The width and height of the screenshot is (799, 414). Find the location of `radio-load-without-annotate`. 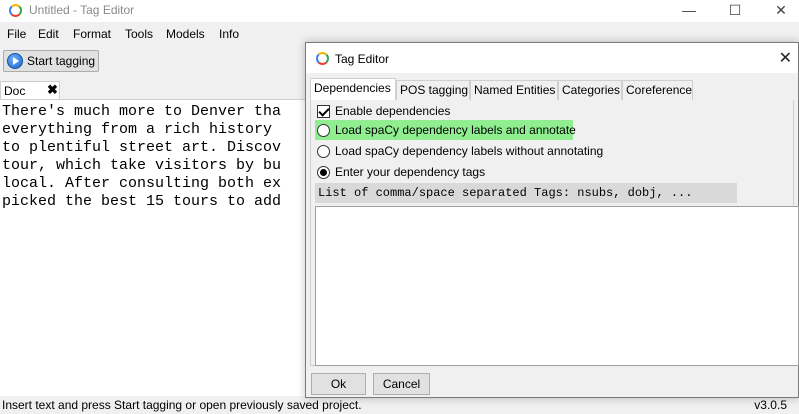

radio-load-without-annotate is located at coordinates (323, 151).